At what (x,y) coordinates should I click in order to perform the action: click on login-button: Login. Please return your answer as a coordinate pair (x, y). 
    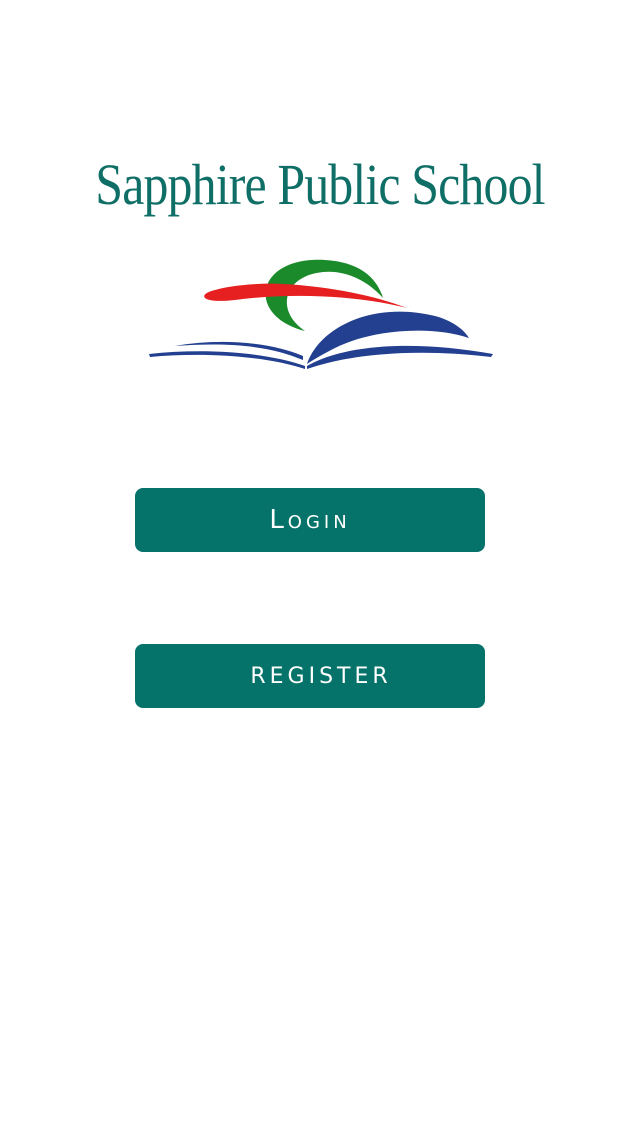
    Looking at the image, I should click on (310, 520).